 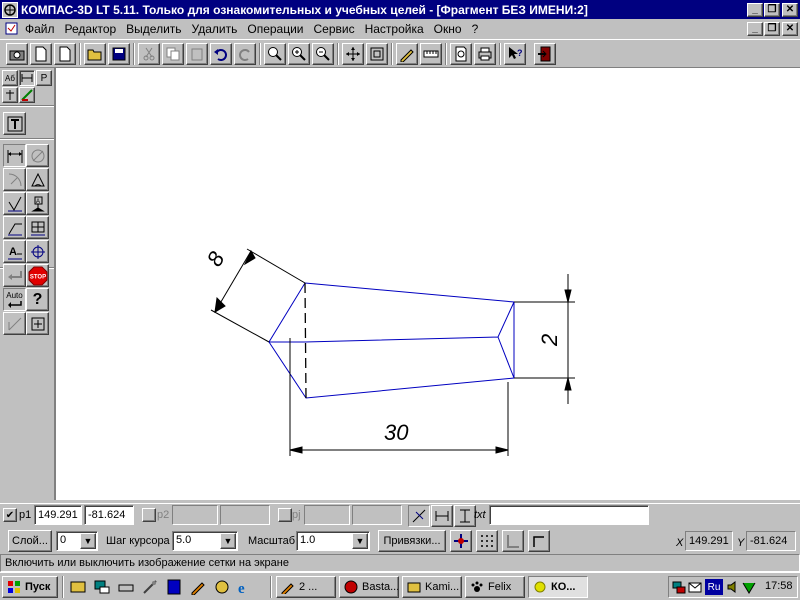 I want to click on zoom-out-icon, so click(x=323, y=54).